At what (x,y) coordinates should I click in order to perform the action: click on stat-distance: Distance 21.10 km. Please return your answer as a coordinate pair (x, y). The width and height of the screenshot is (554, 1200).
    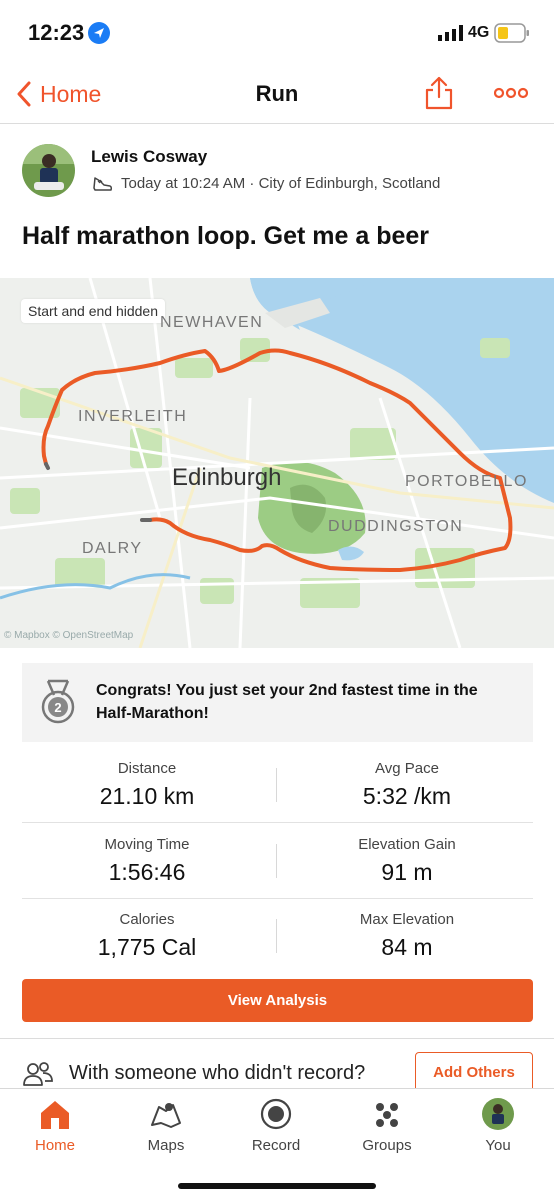
    Looking at the image, I should click on (147, 785).